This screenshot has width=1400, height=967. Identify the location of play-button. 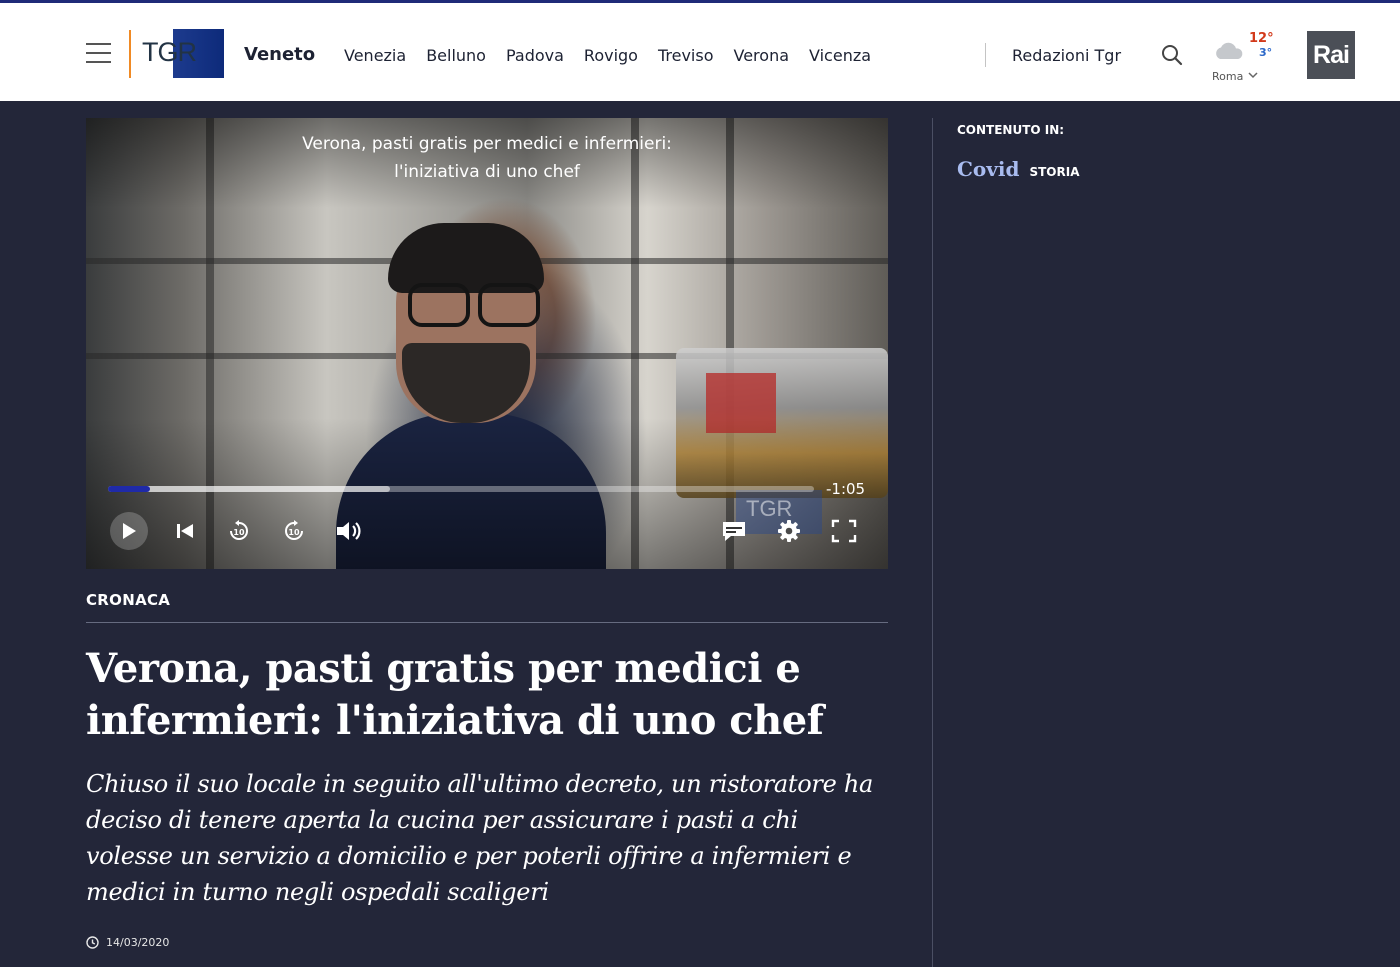
(129, 531).